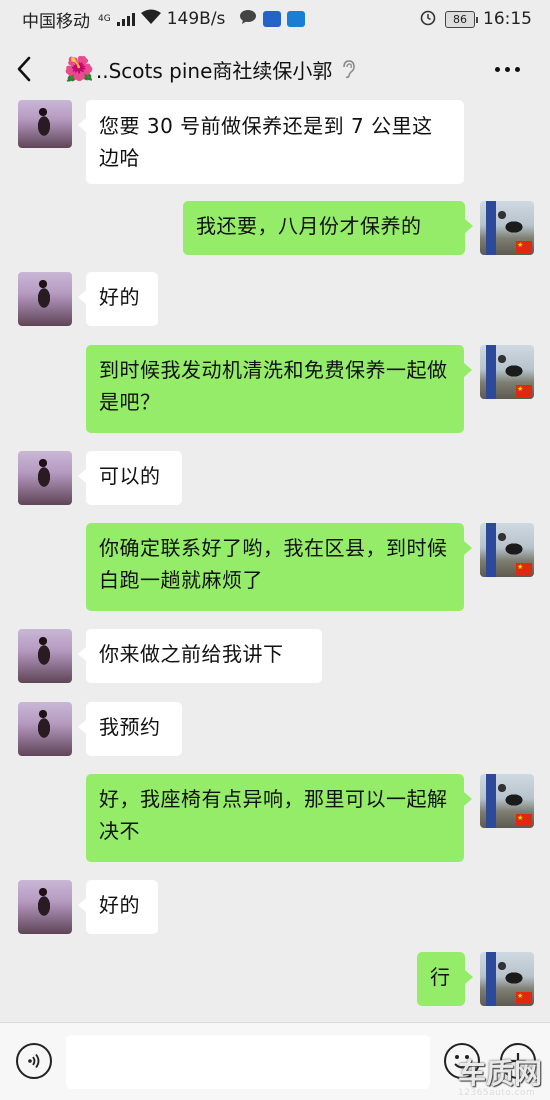 This screenshot has width=550, height=1100. I want to click on message-bubble-sent: 我还要，八月份才保养的, so click(328, 228).